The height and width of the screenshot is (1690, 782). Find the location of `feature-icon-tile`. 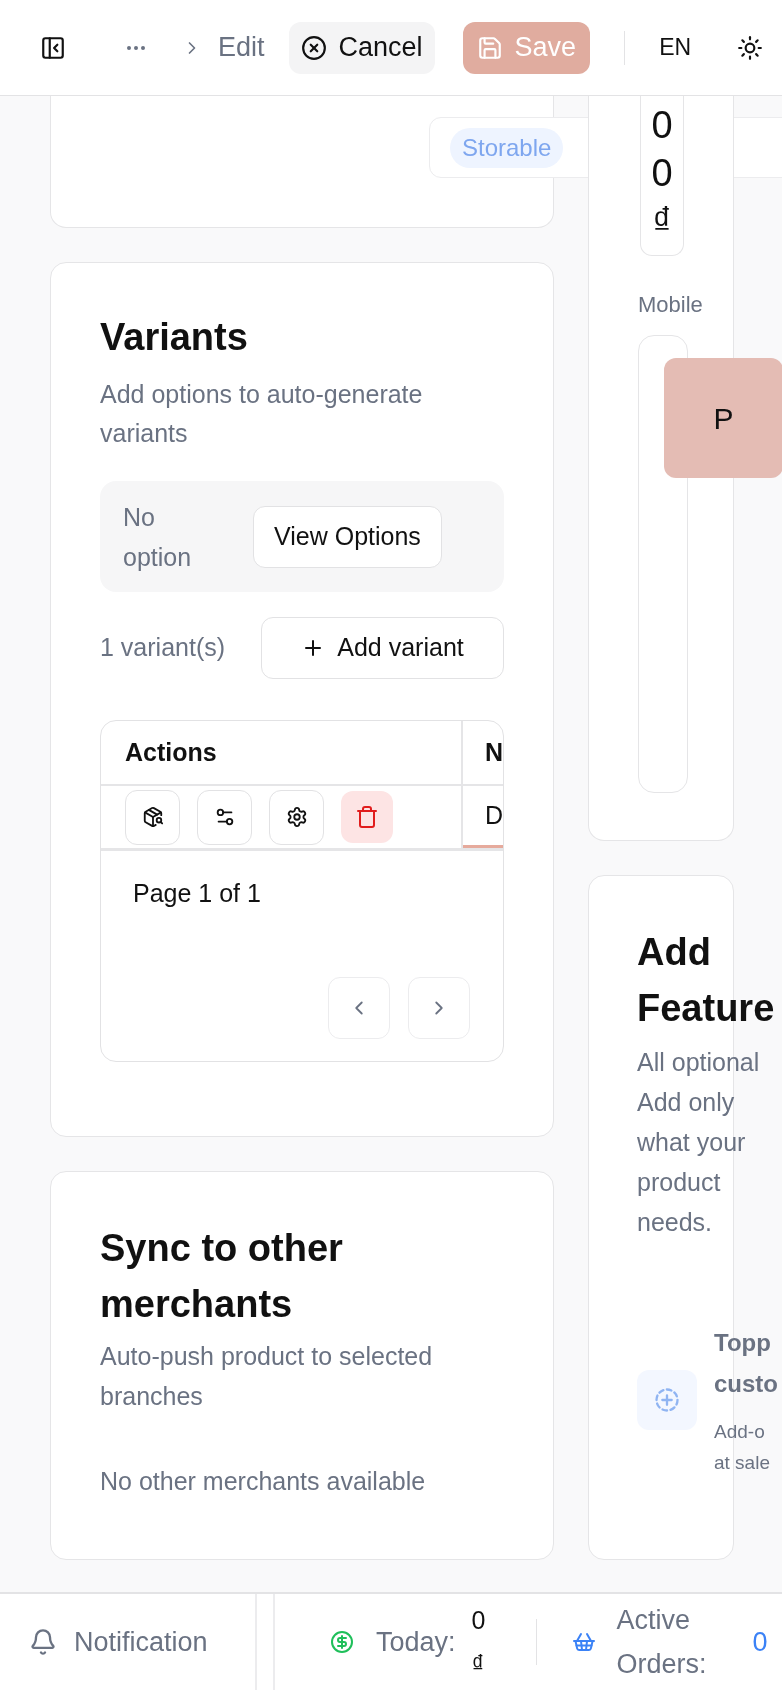

feature-icon-tile is located at coordinates (667, 1400).